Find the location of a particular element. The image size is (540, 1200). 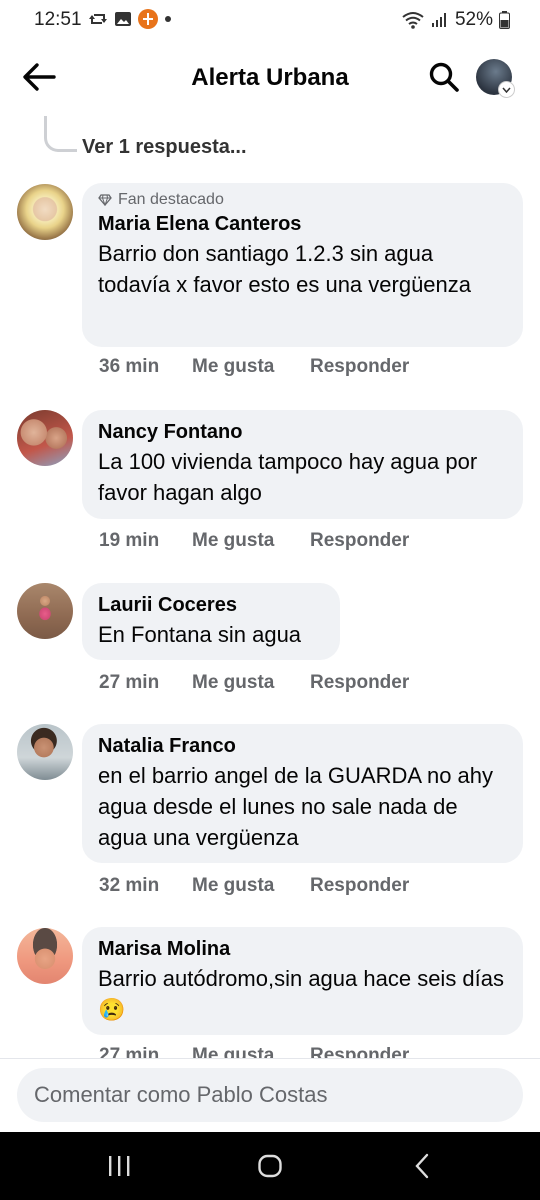

home-icon is located at coordinates (270, 1166).